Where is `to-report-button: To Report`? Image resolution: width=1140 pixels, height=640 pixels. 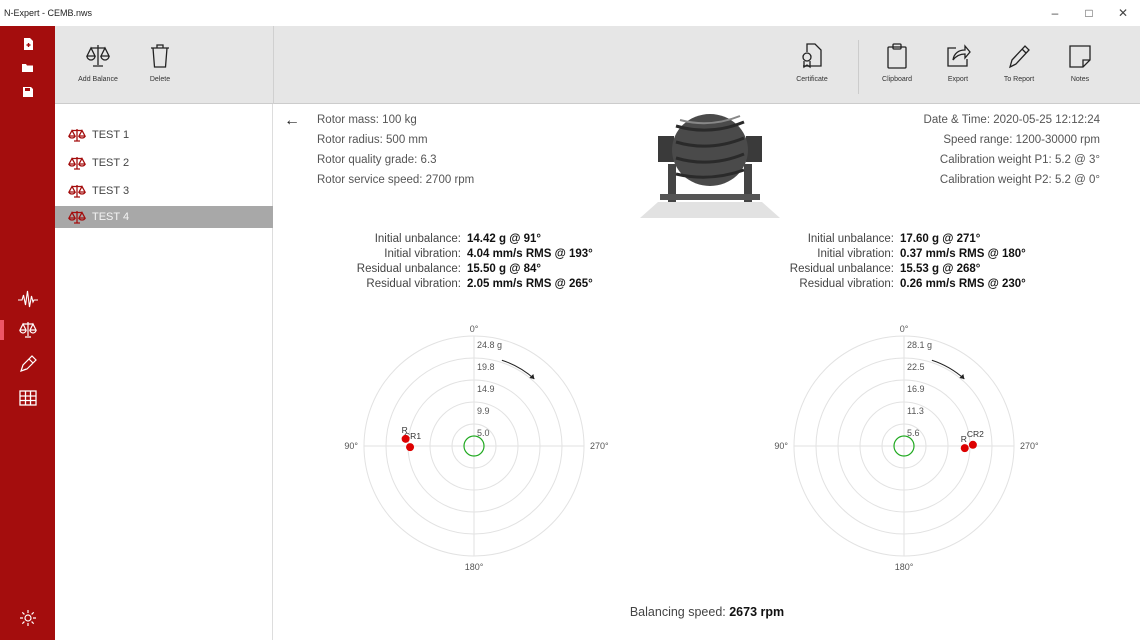 to-report-button: To Report is located at coordinates (1019, 62).